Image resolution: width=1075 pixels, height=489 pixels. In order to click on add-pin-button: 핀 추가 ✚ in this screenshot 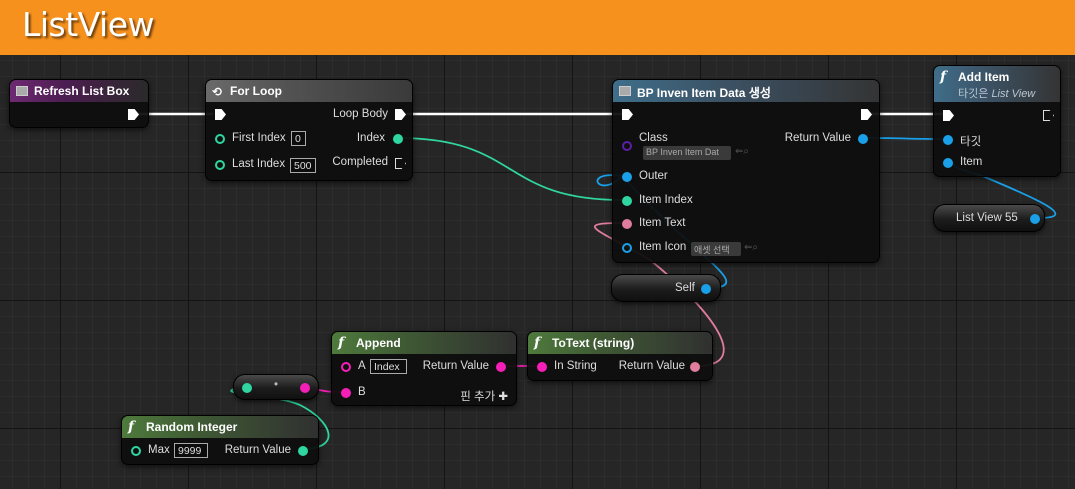, I will do `click(484, 396)`.